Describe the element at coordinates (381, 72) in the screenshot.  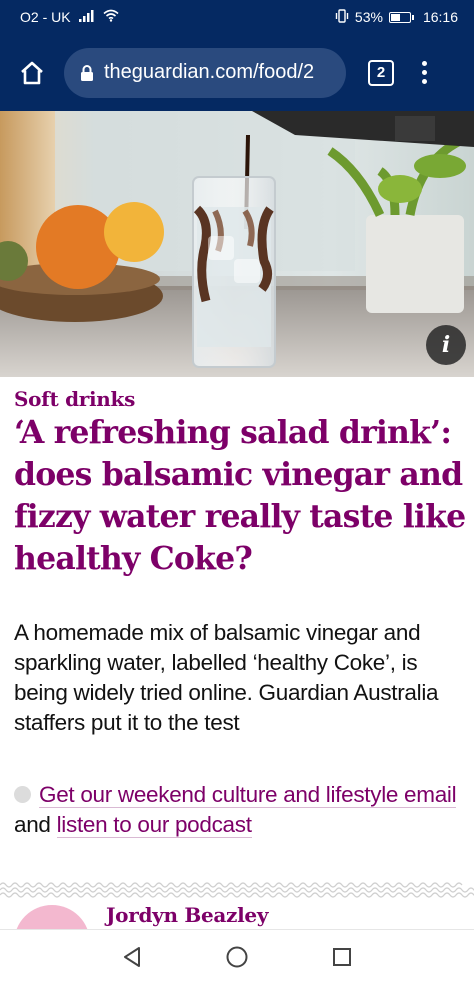
I see `tab-switcher-button: 2` at that location.